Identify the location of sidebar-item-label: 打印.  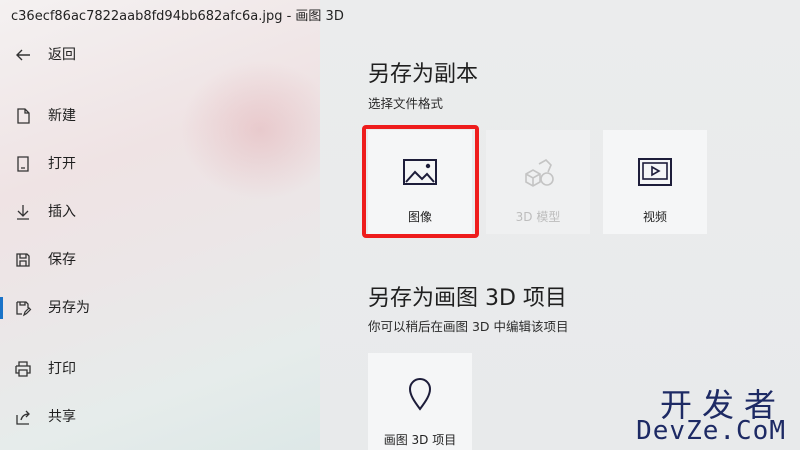
(62, 369).